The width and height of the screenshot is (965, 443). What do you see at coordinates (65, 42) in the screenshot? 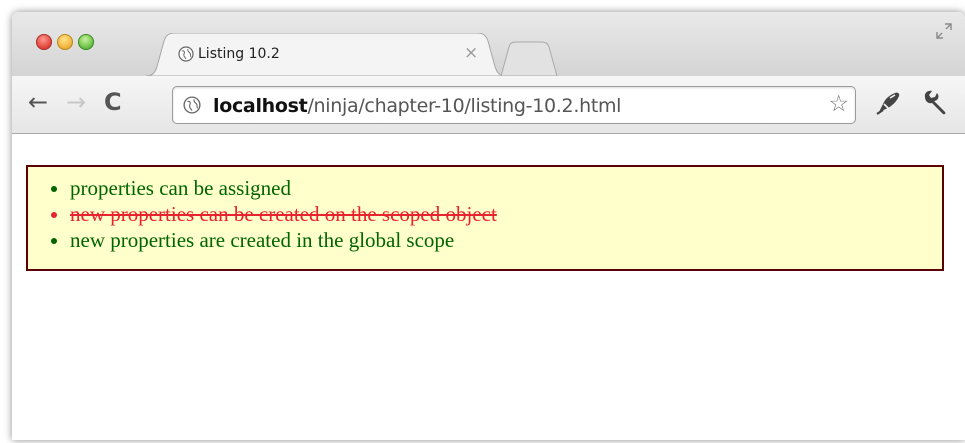
I see `minimize-window-button` at bounding box center [65, 42].